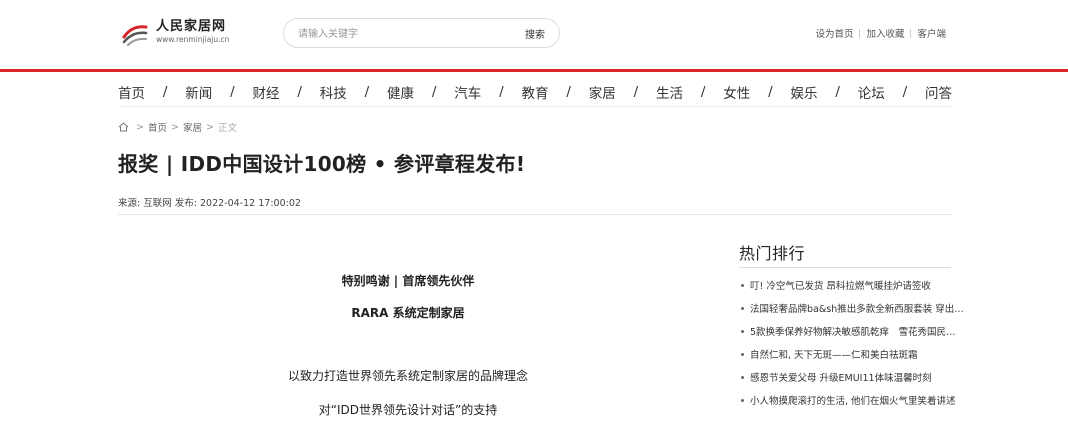 The width and height of the screenshot is (1068, 427). What do you see at coordinates (227, 128) in the screenshot?
I see `breadcrumb-current: 正文` at bounding box center [227, 128].